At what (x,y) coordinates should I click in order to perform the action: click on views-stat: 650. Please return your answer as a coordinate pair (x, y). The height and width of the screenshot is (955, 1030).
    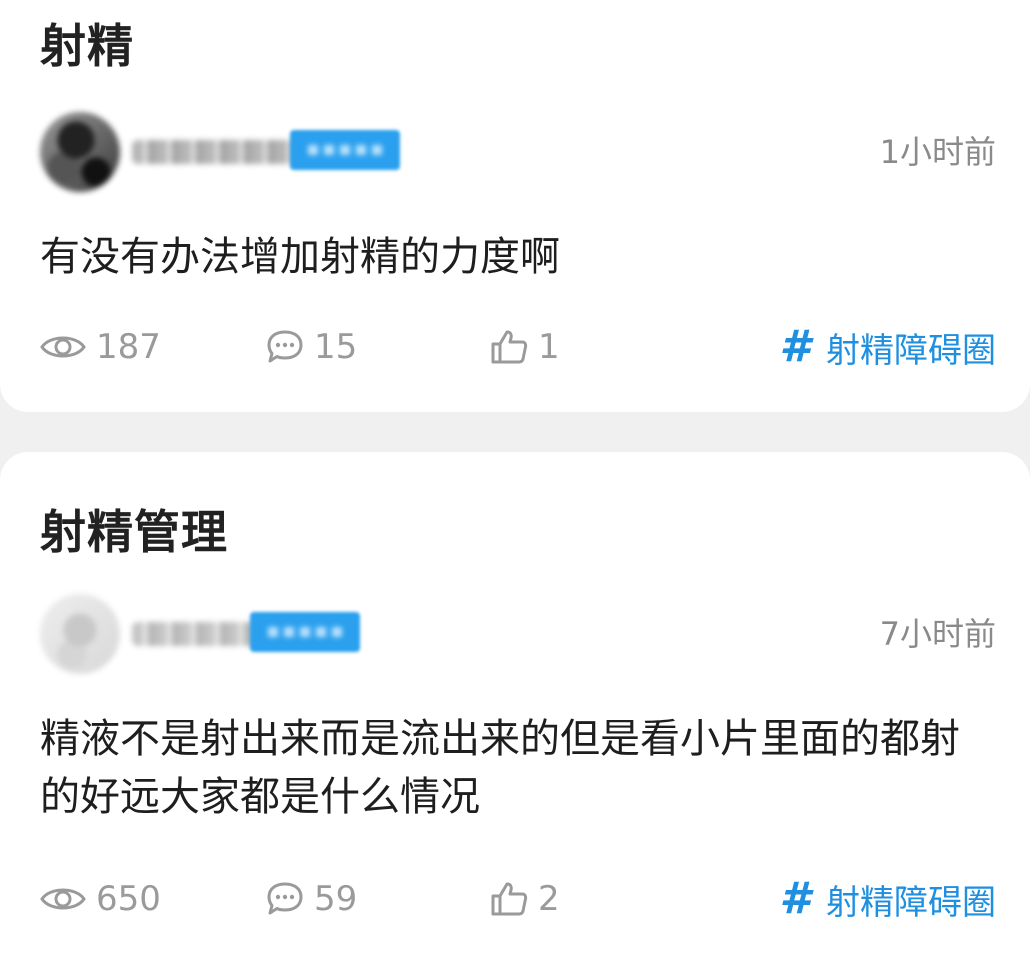
    Looking at the image, I should click on (100, 899).